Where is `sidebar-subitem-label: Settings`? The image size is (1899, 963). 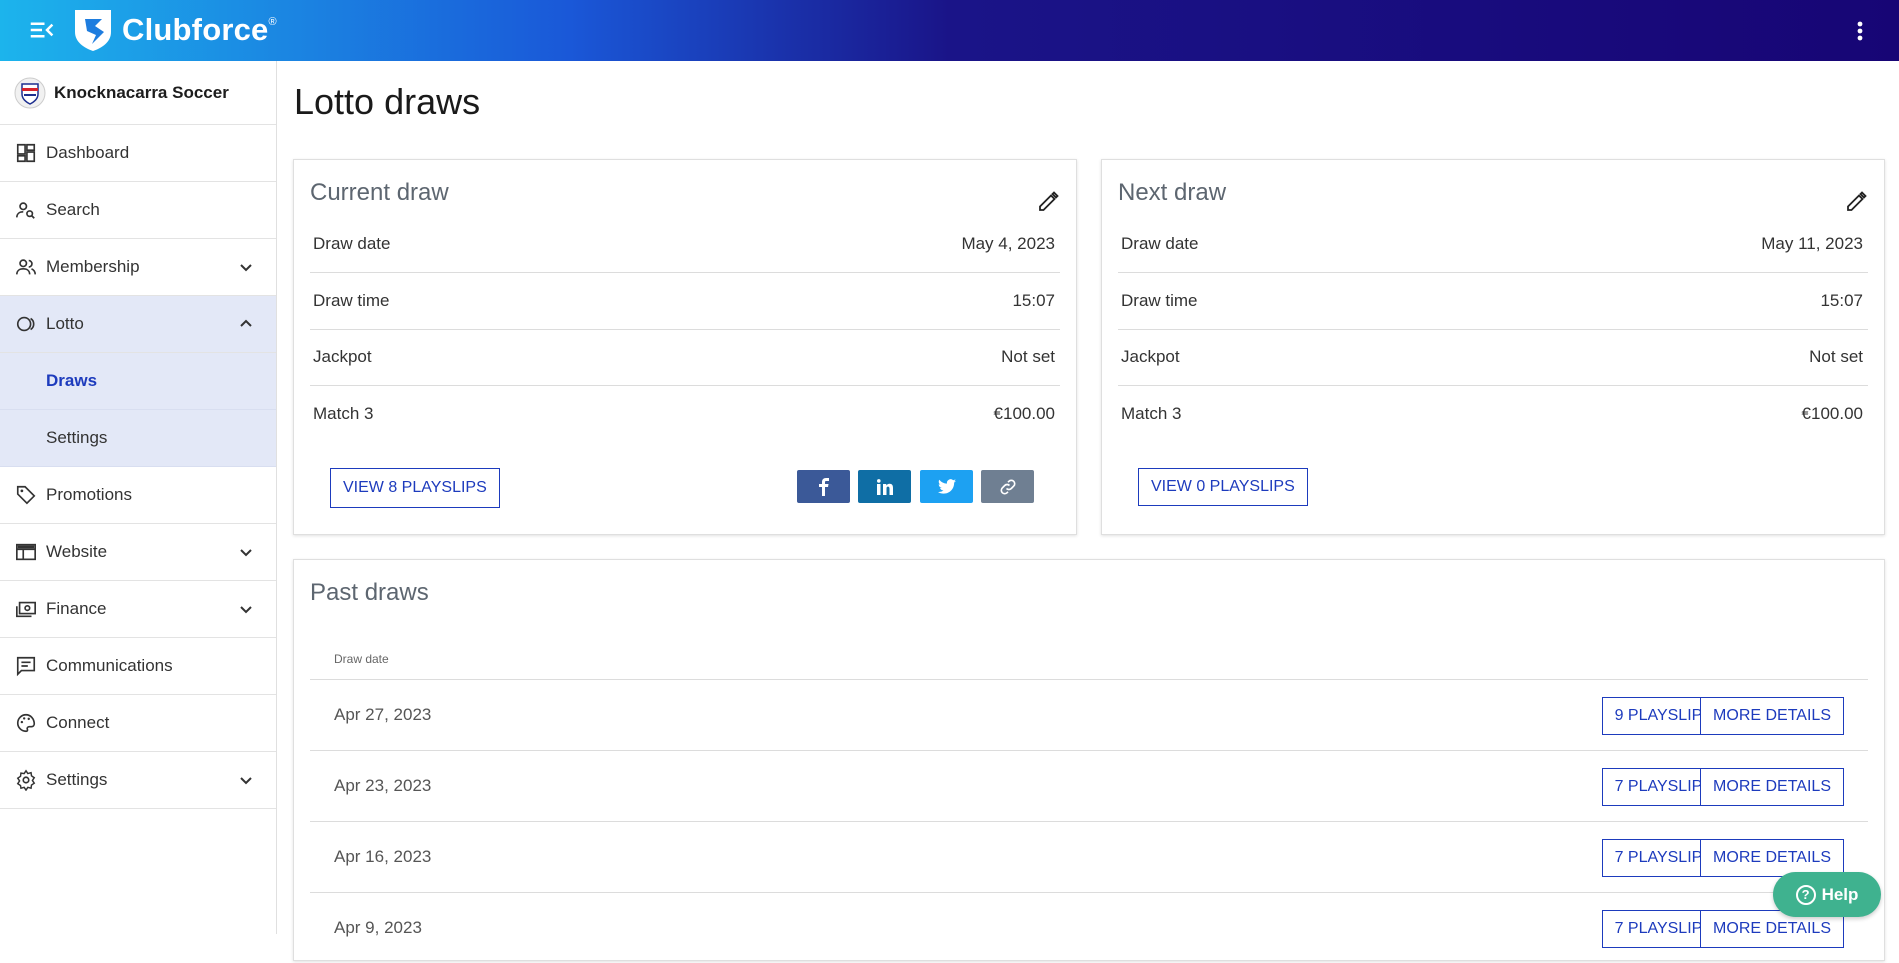 sidebar-subitem-label: Settings is located at coordinates (77, 437).